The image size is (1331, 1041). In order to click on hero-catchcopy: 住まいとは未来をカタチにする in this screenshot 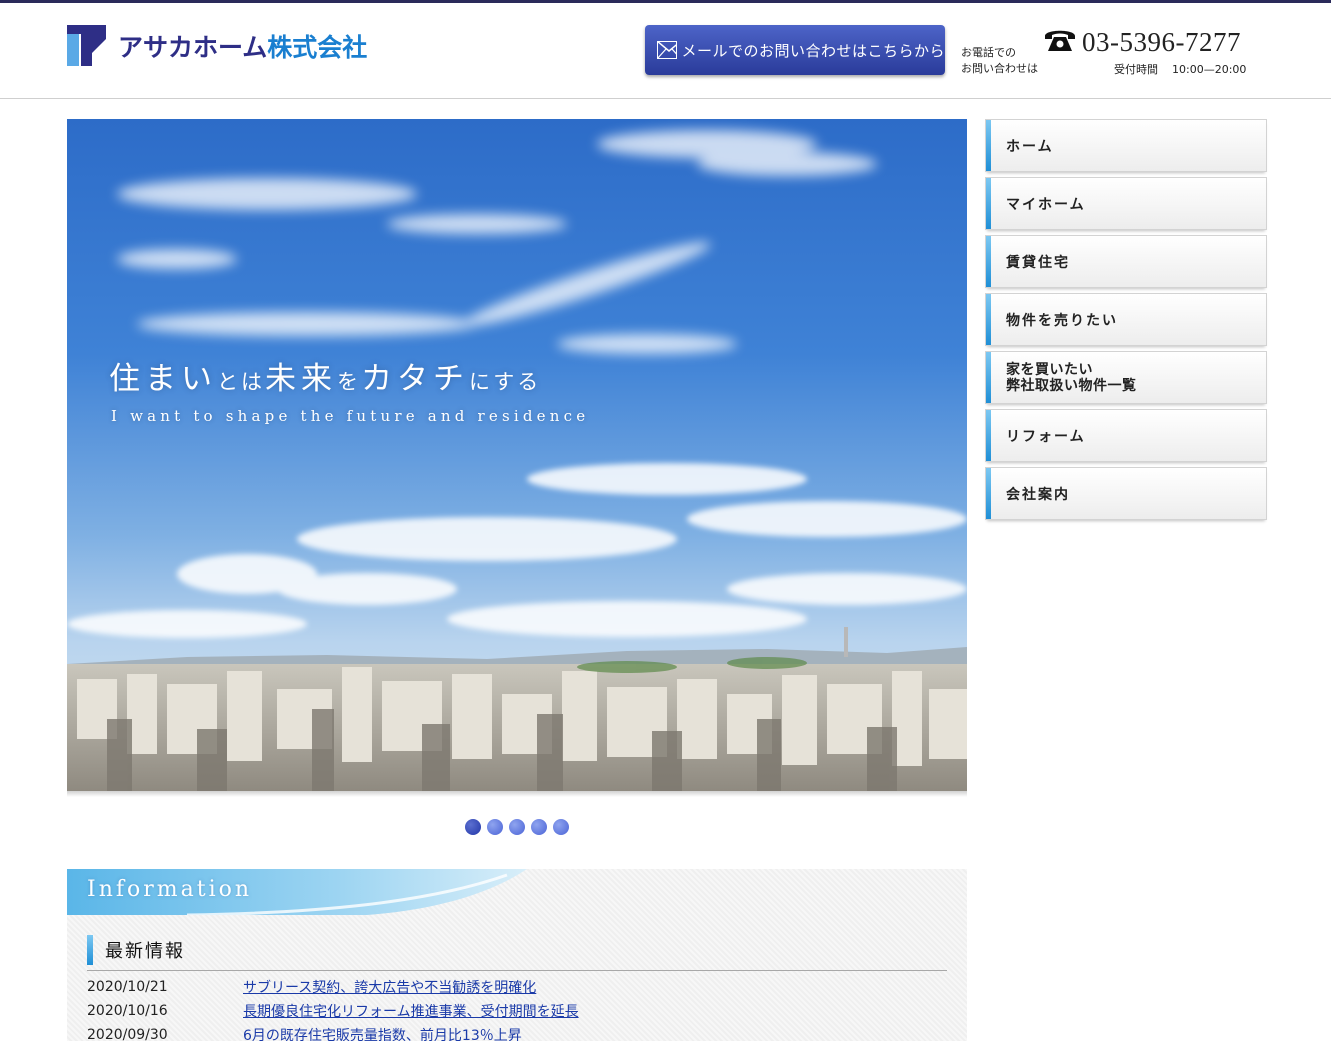, I will do `click(325, 375)`.